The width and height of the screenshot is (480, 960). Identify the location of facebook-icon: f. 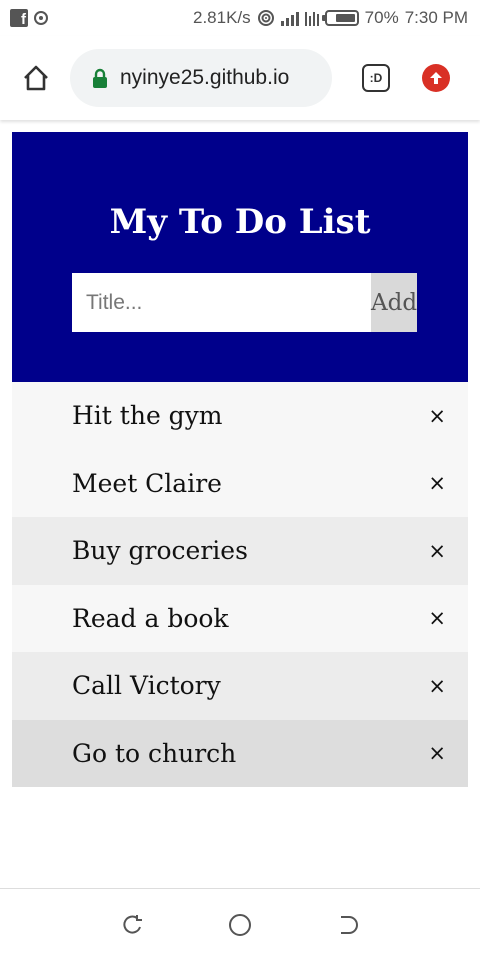
(19, 18).